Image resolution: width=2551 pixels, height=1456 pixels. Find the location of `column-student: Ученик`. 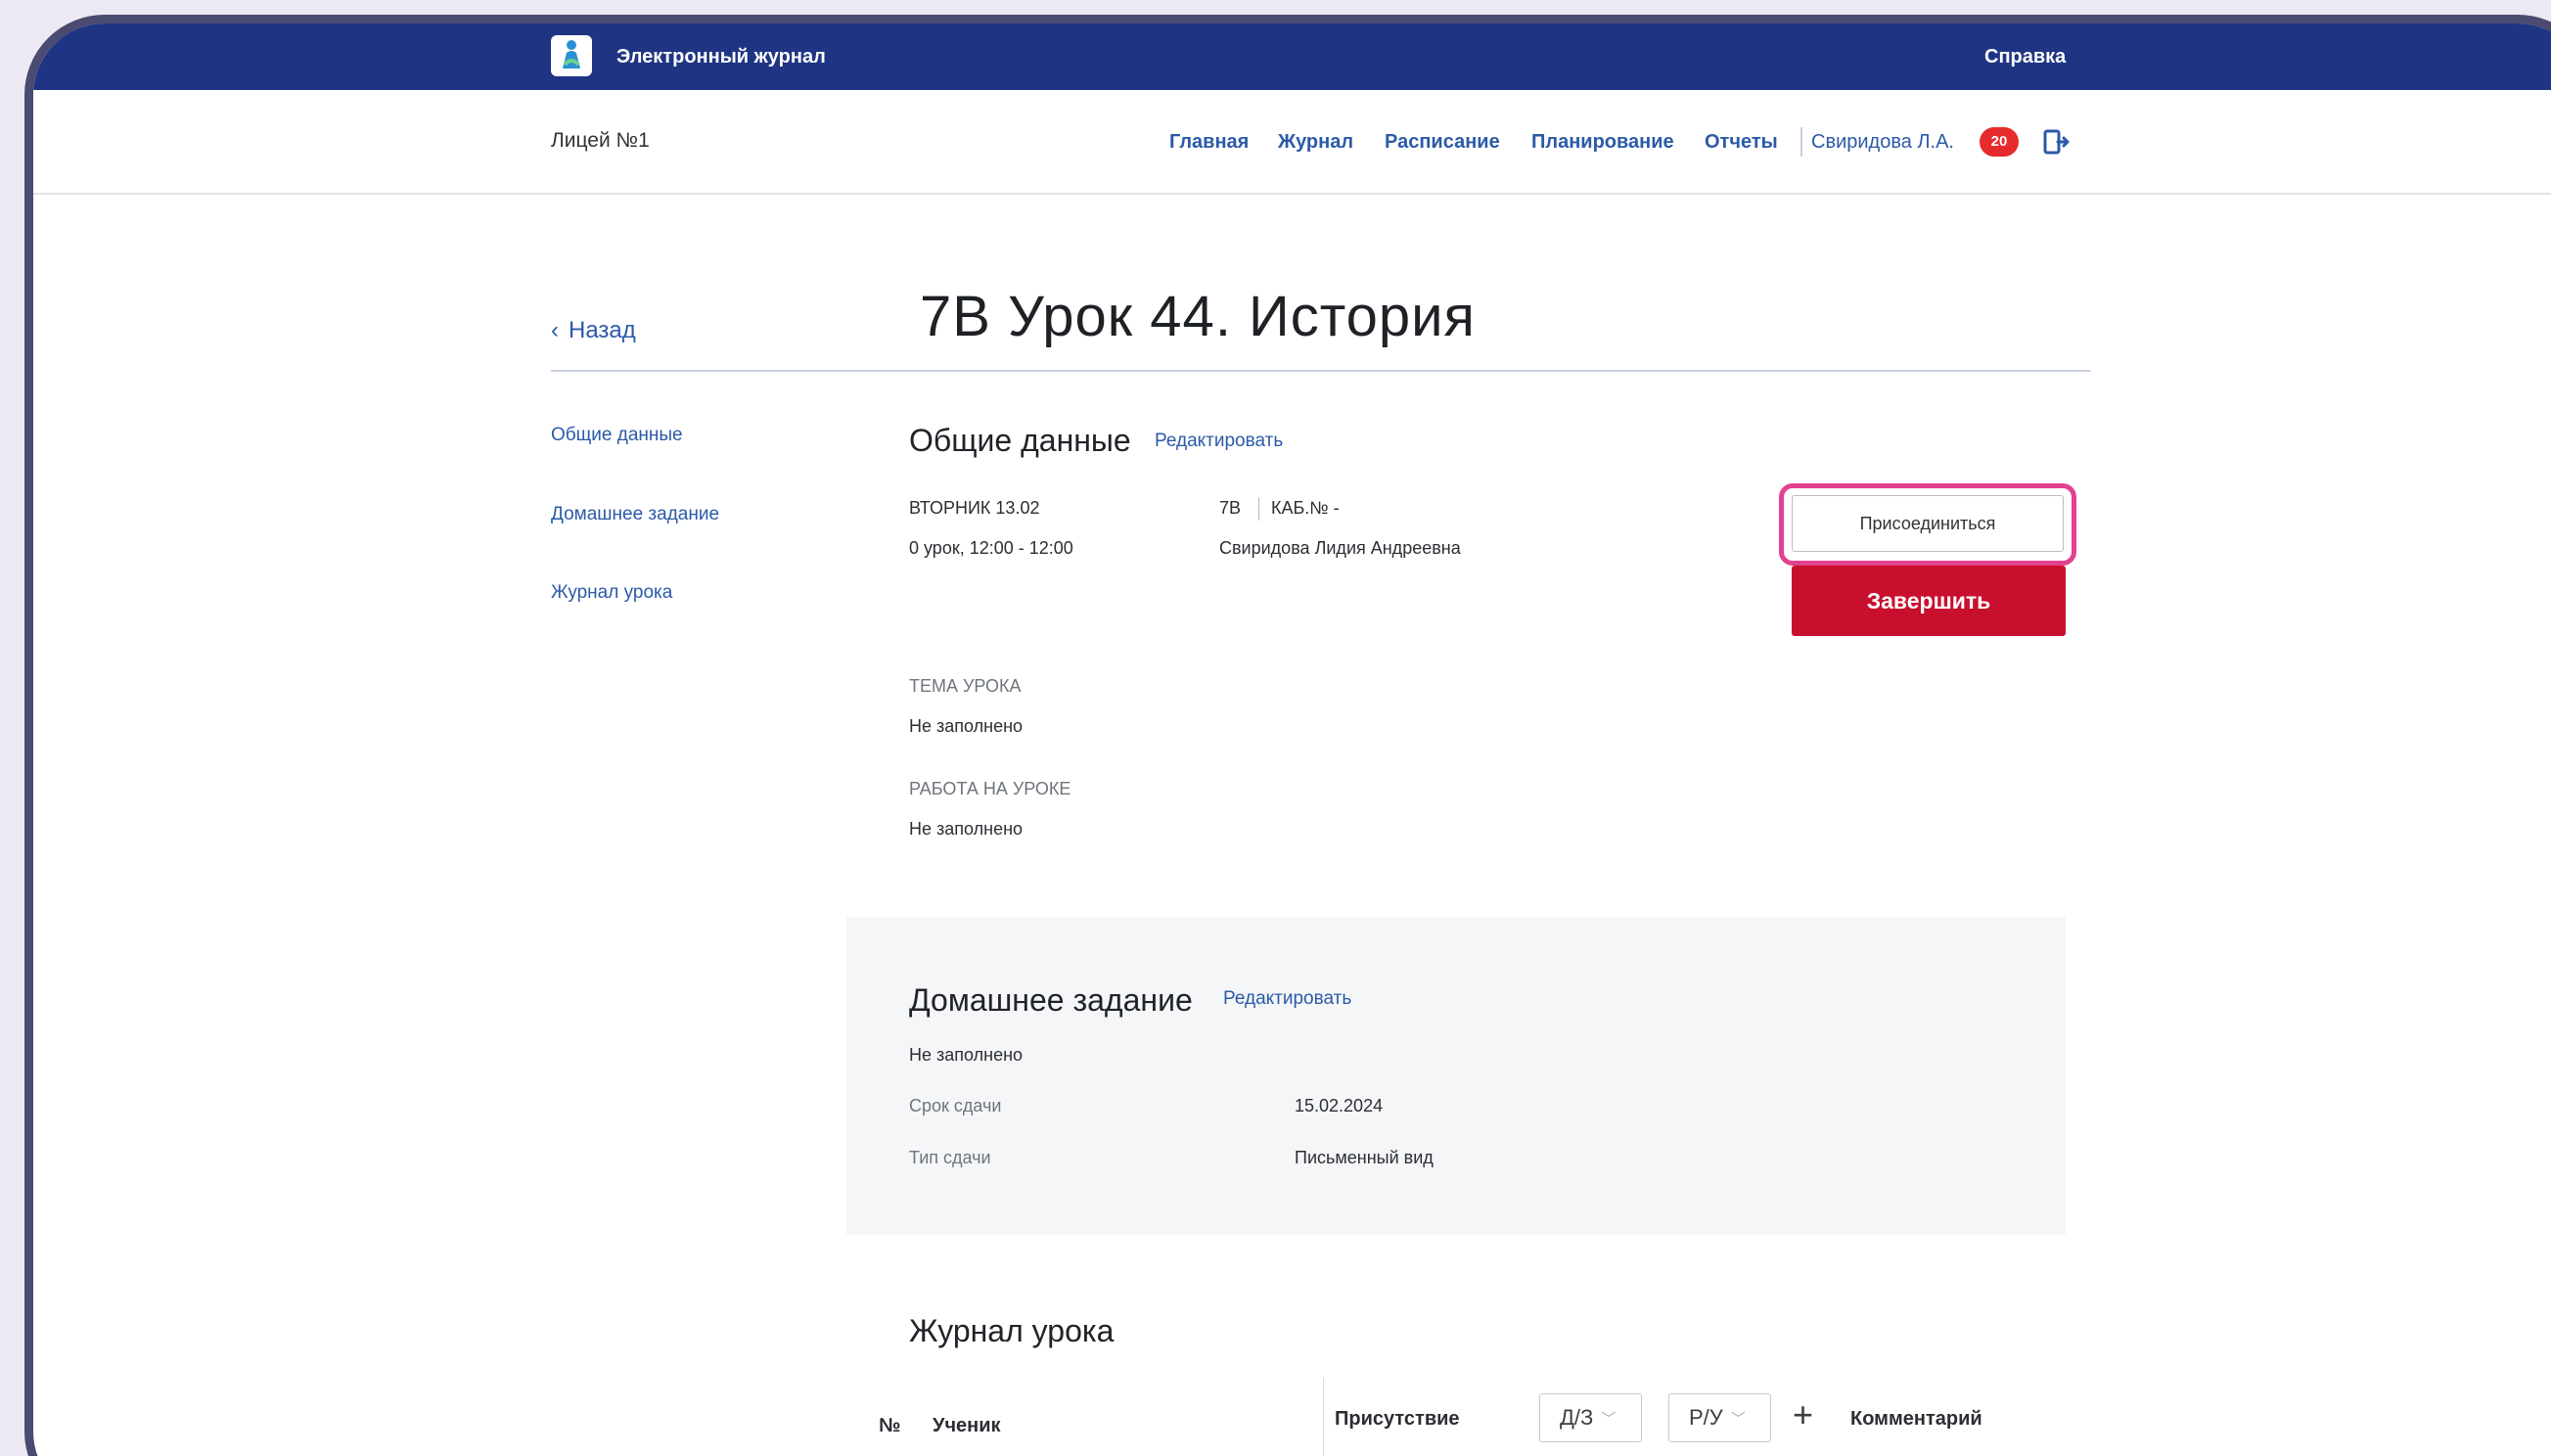

column-student: Ученик is located at coordinates (967, 1426).